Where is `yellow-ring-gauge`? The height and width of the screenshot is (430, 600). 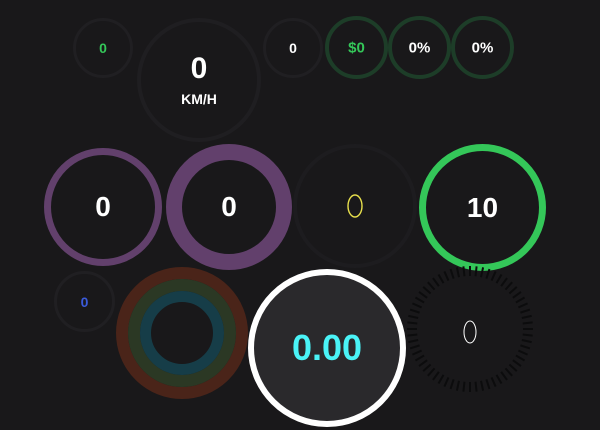
yellow-ring-gauge is located at coordinates (355, 206).